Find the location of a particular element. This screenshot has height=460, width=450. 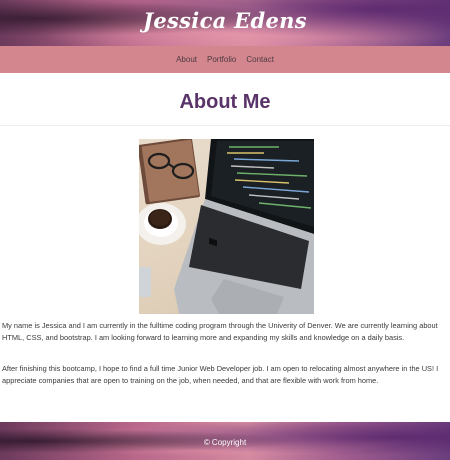

phone-shape is located at coordinates (145, 282).